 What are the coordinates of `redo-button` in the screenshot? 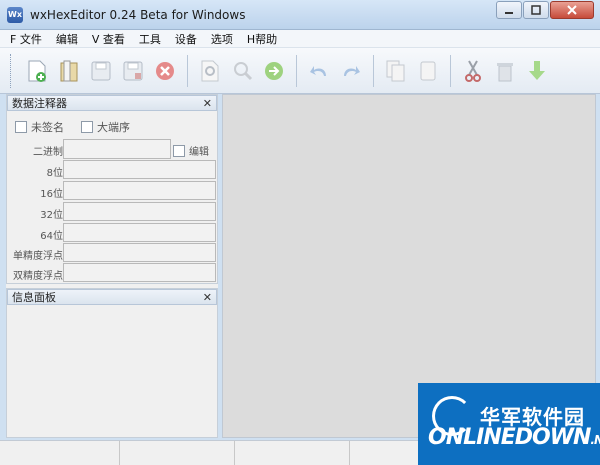 It's located at (351, 71).